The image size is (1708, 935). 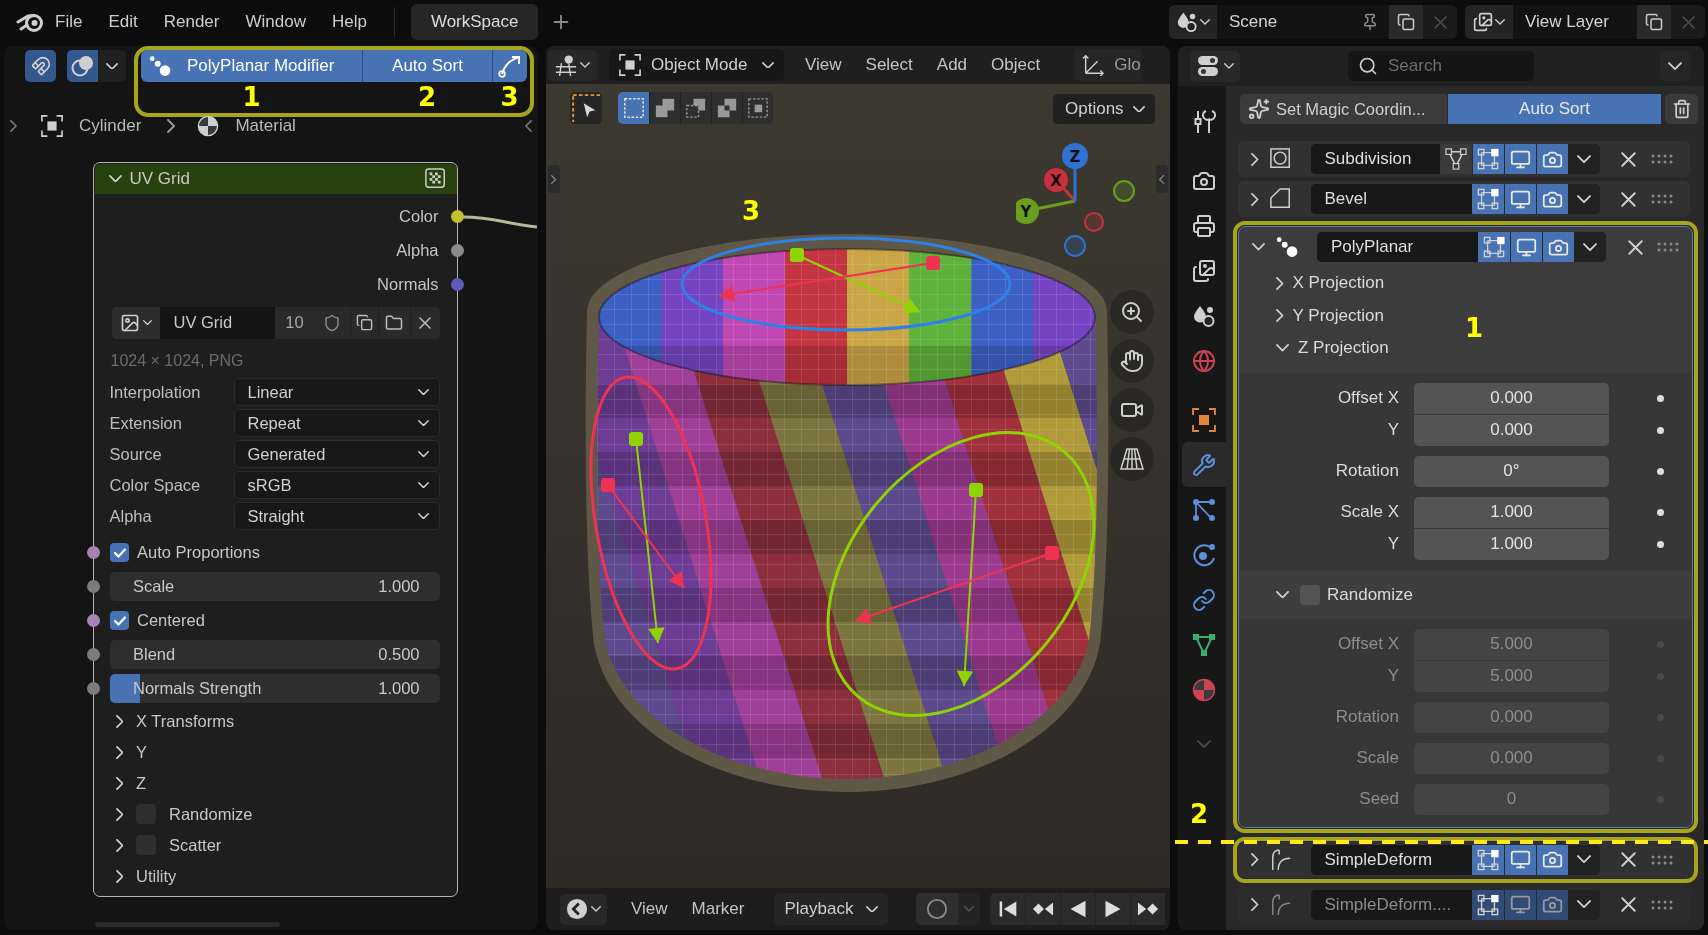 I want to click on node-link, so click(x=499, y=221).